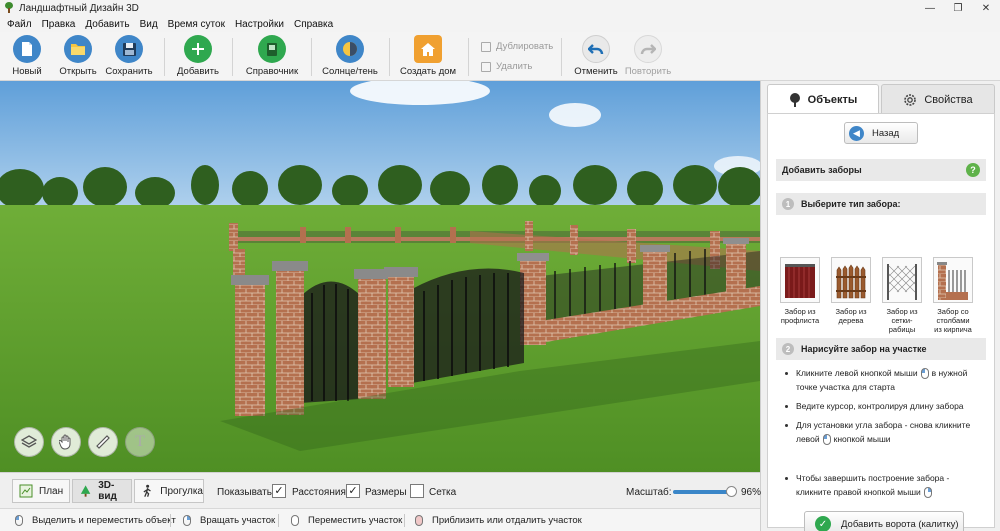 The width and height of the screenshot is (1000, 531). Describe the element at coordinates (910, 99) in the screenshot. I see `gear-icon` at that location.